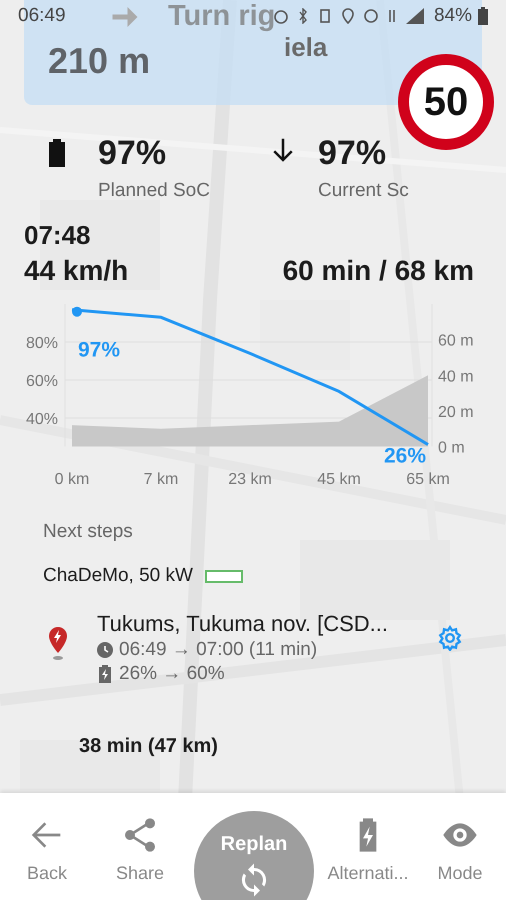  Describe the element at coordinates (456, 377) in the screenshot. I see `axis-label: 40 m` at that location.